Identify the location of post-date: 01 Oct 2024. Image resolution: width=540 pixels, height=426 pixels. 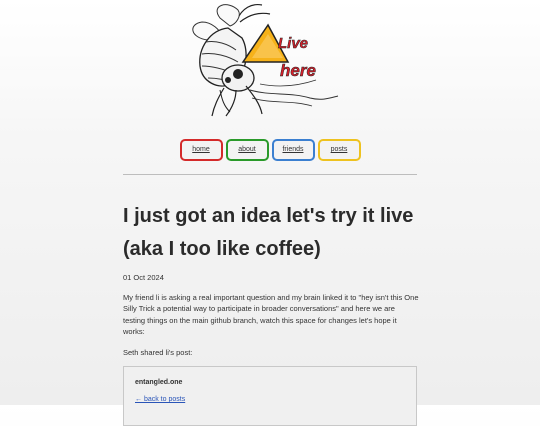
(143, 277).